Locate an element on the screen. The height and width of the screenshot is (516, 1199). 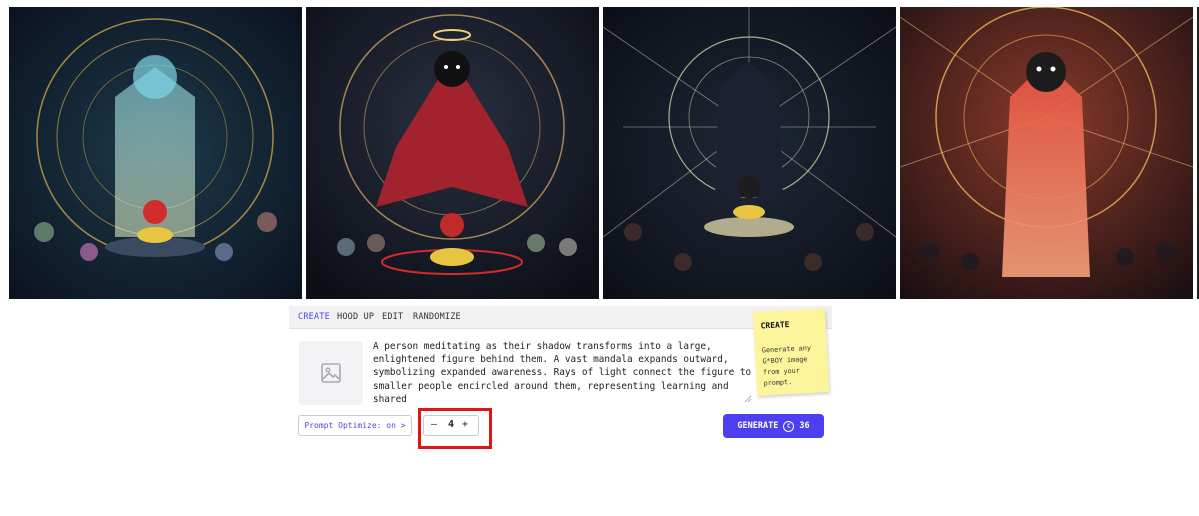
image-placeholder-icon is located at coordinates (331, 373).